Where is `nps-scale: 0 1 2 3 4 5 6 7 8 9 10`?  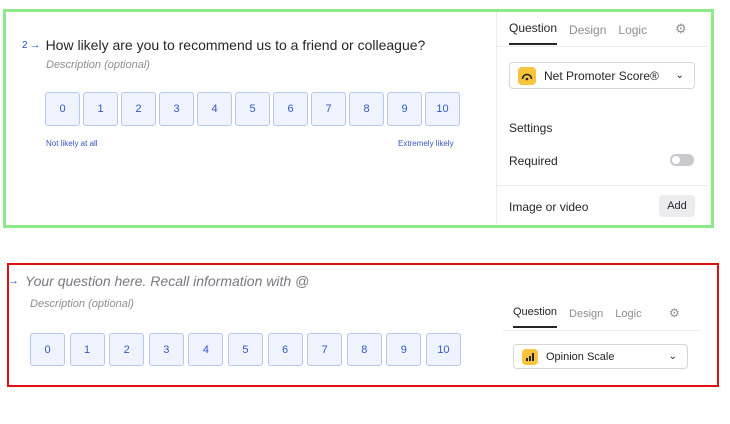
nps-scale: 0 1 2 3 4 5 6 7 8 9 10 is located at coordinates (254, 109).